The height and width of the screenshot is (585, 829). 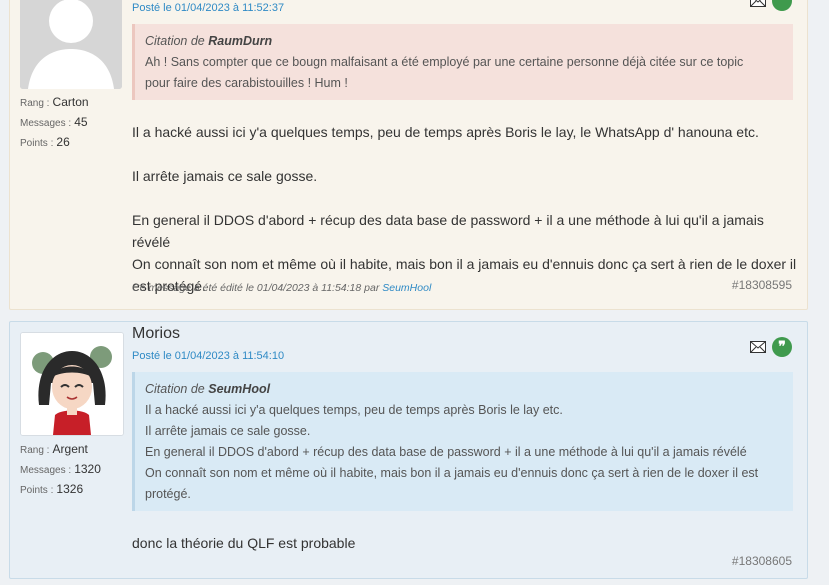 I want to click on post-id: #18308595, so click(x=762, y=285).